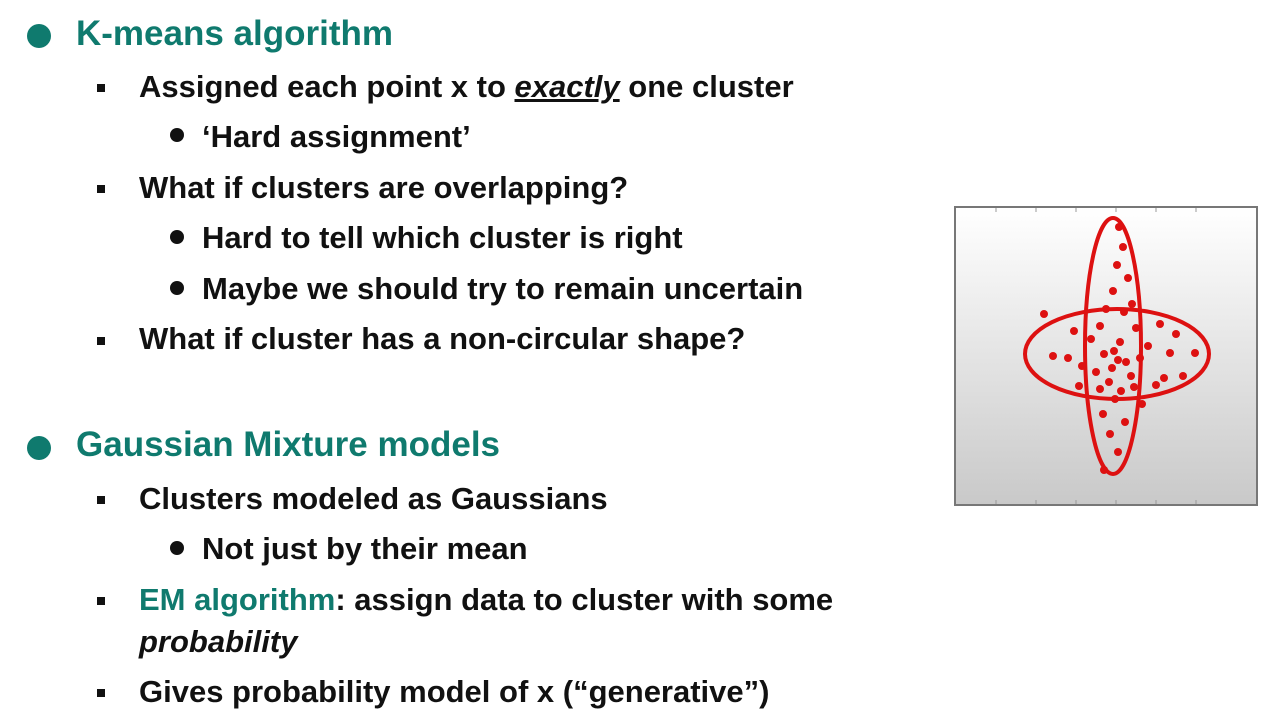  What do you see at coordinates (218, 641) in the screenshot?
I see `bullet-em-probability: probability` at bounding box center [218, 641].